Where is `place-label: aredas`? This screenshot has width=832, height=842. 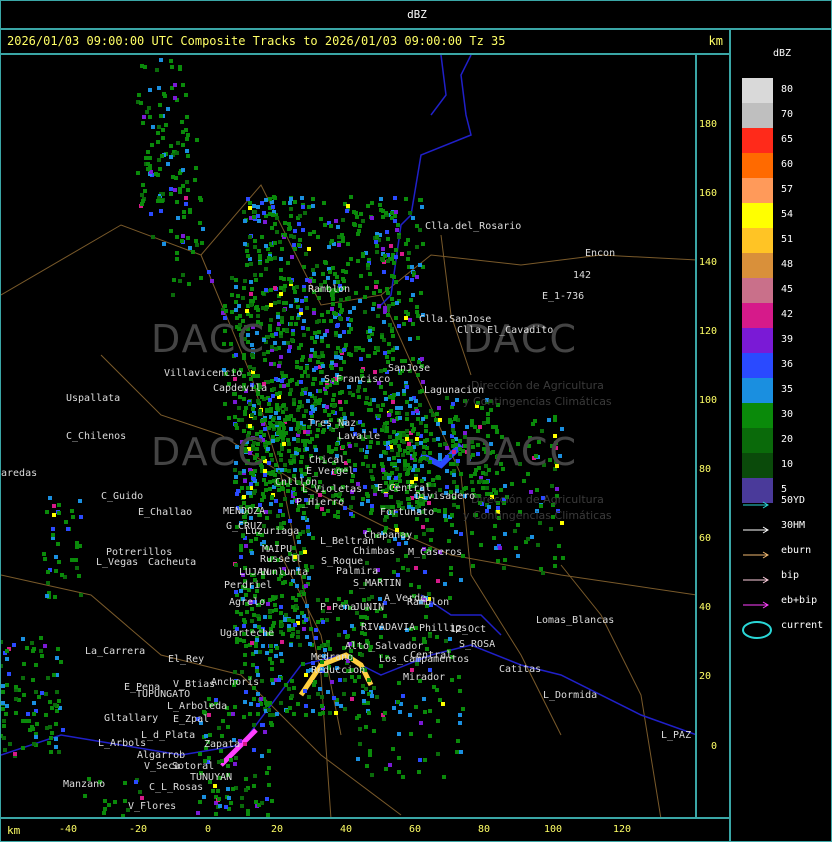
place-label: aredas is located at coordinates (19, 473).